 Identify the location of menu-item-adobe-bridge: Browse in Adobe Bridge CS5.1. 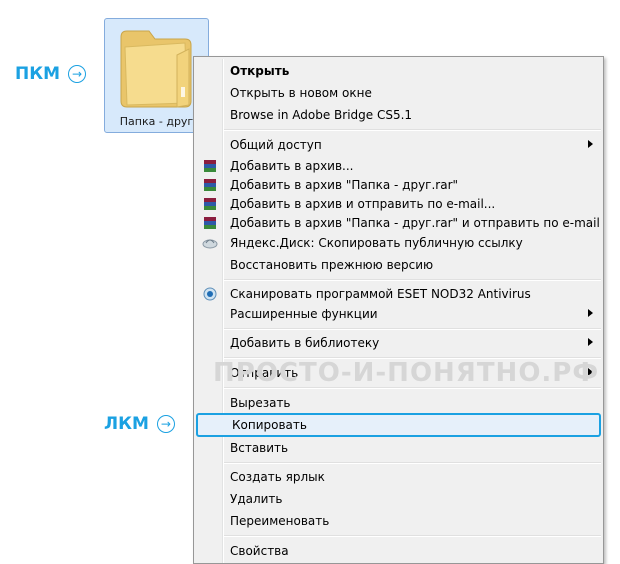
(398, 115).